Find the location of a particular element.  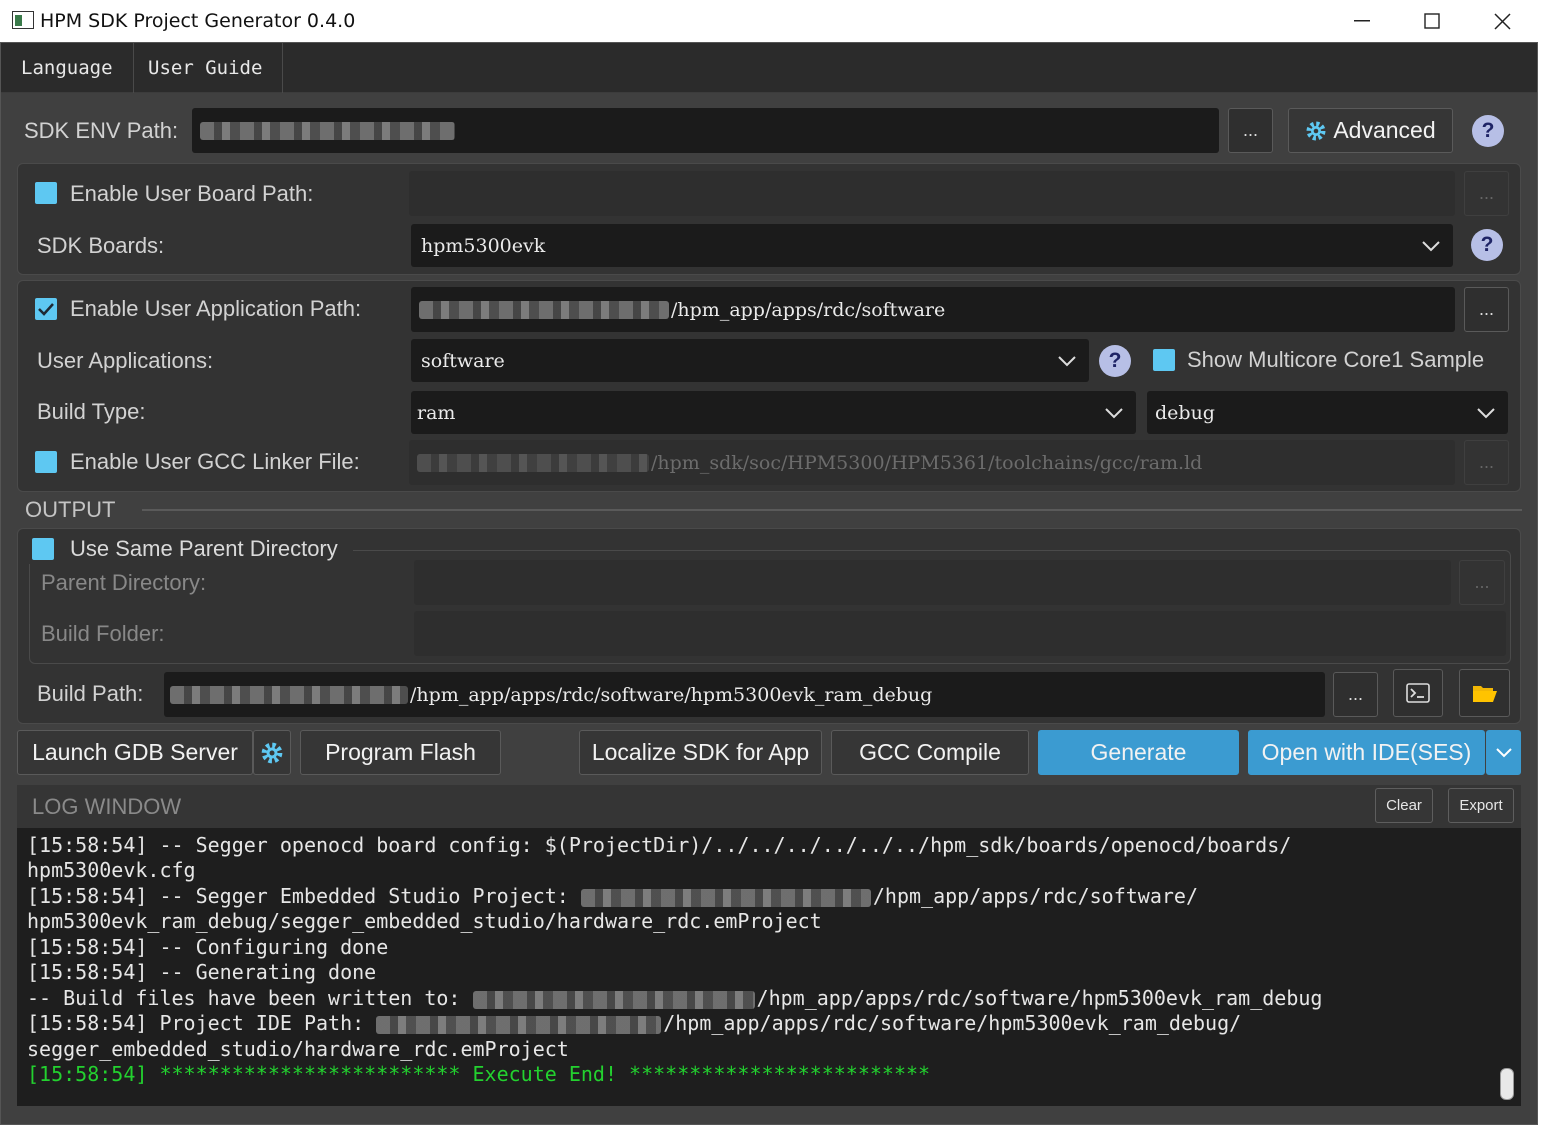

terminal-button is located at coordinates (1418, 693).